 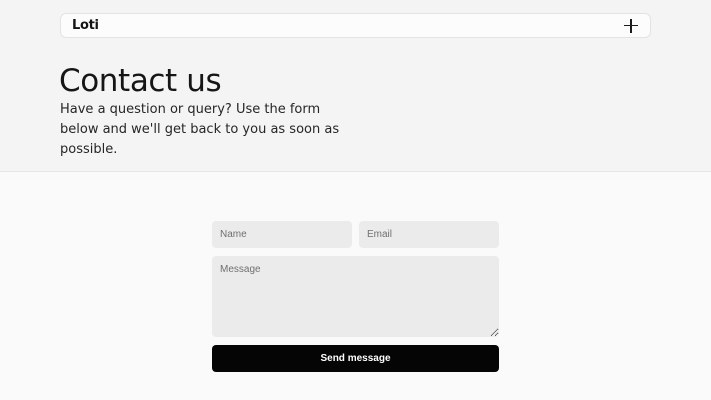 What do you see at coordinates (355, 296) in the screenshot?
I see `message-field` at bounding box center [355, 296].